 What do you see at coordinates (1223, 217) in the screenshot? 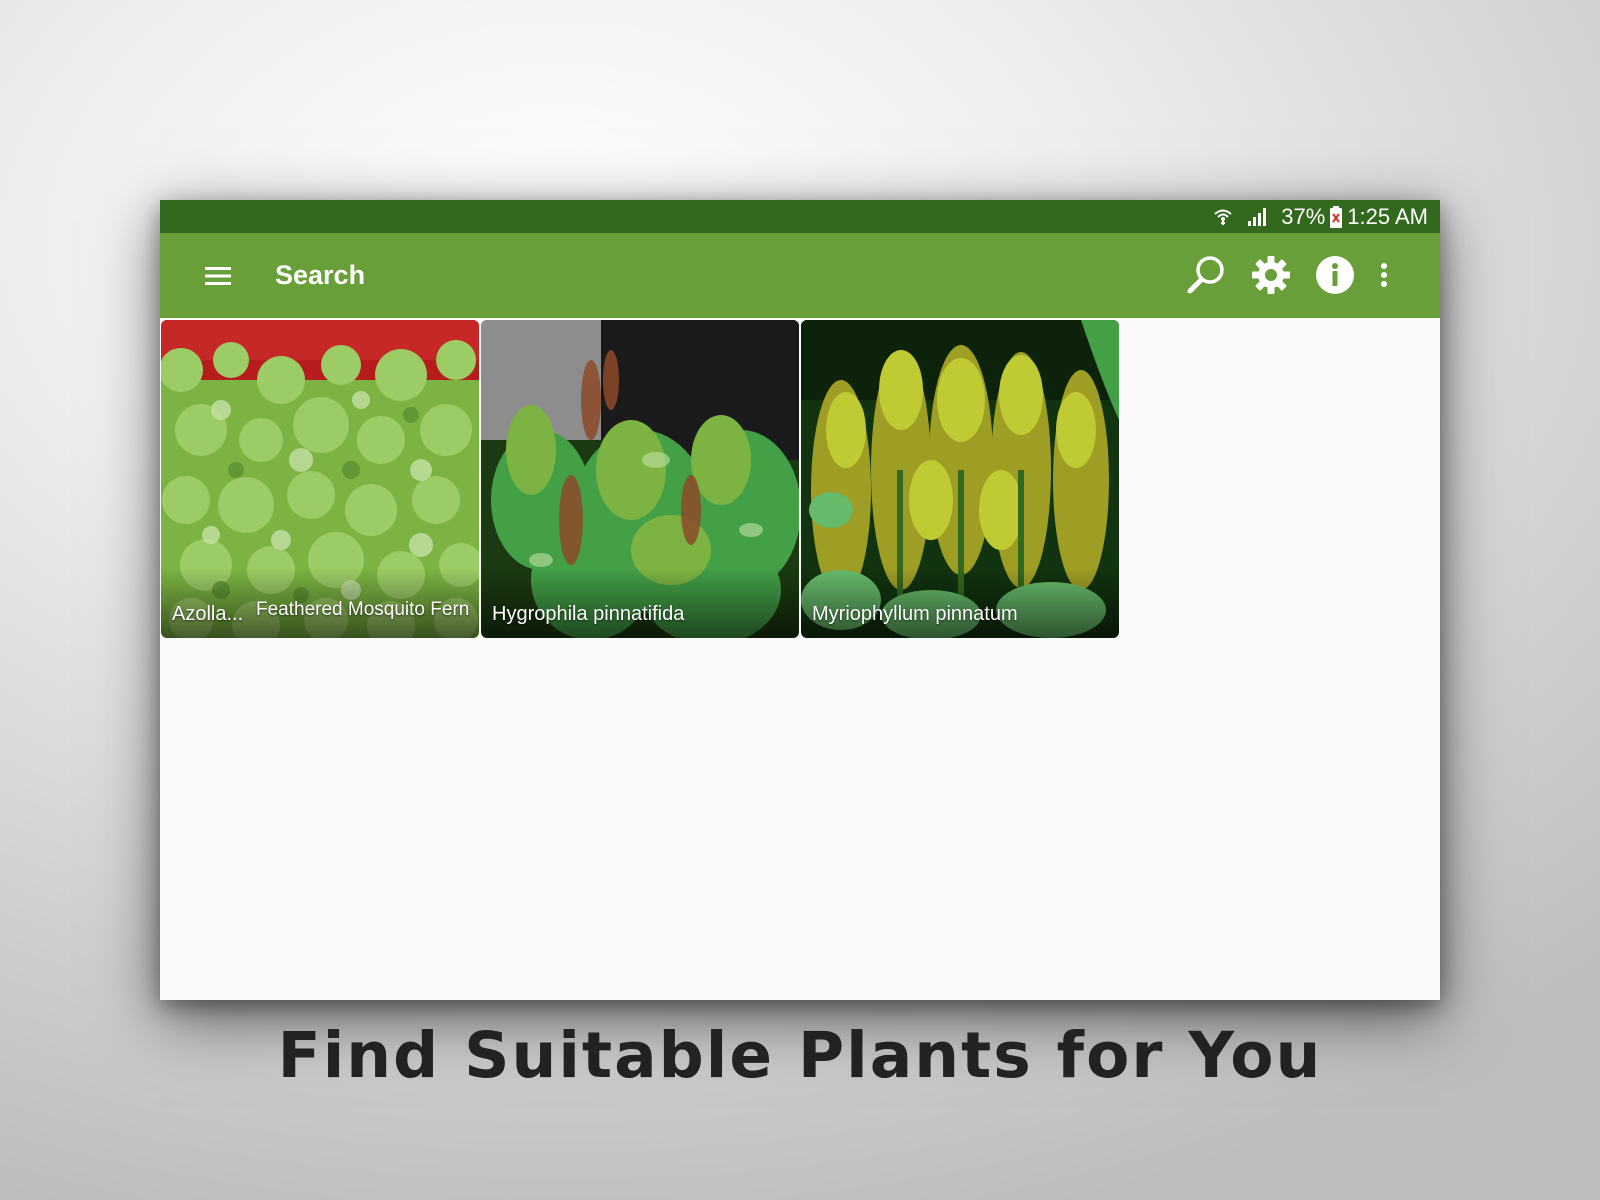
I see `wifi-icon` at bounding box center [1223, 217].